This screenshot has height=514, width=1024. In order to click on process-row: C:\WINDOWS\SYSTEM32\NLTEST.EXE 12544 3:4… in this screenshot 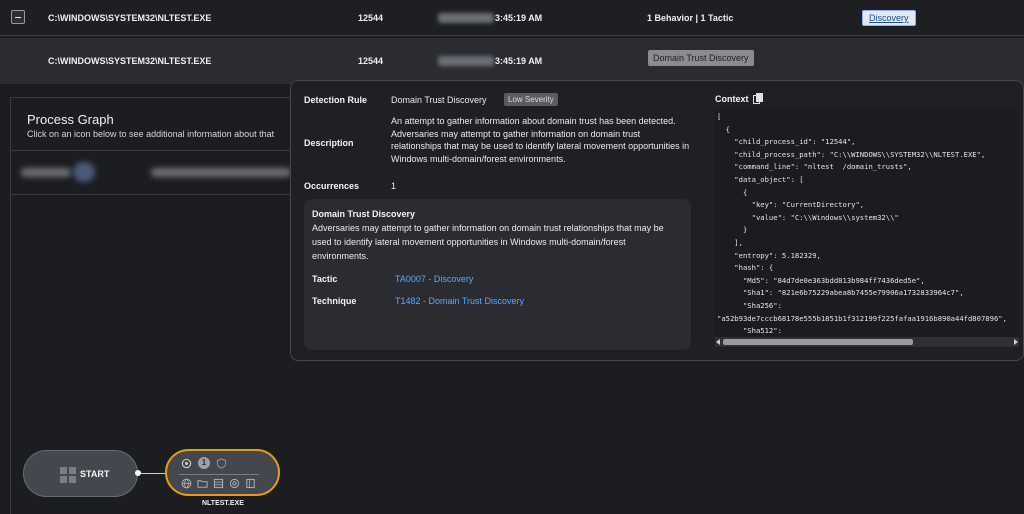, I will do `click(512, 18)`.